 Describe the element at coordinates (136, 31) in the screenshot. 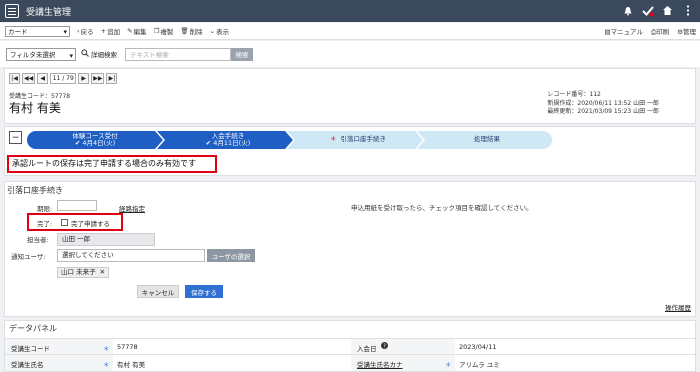

I see `edit-button: ✎ 編集` at that location.